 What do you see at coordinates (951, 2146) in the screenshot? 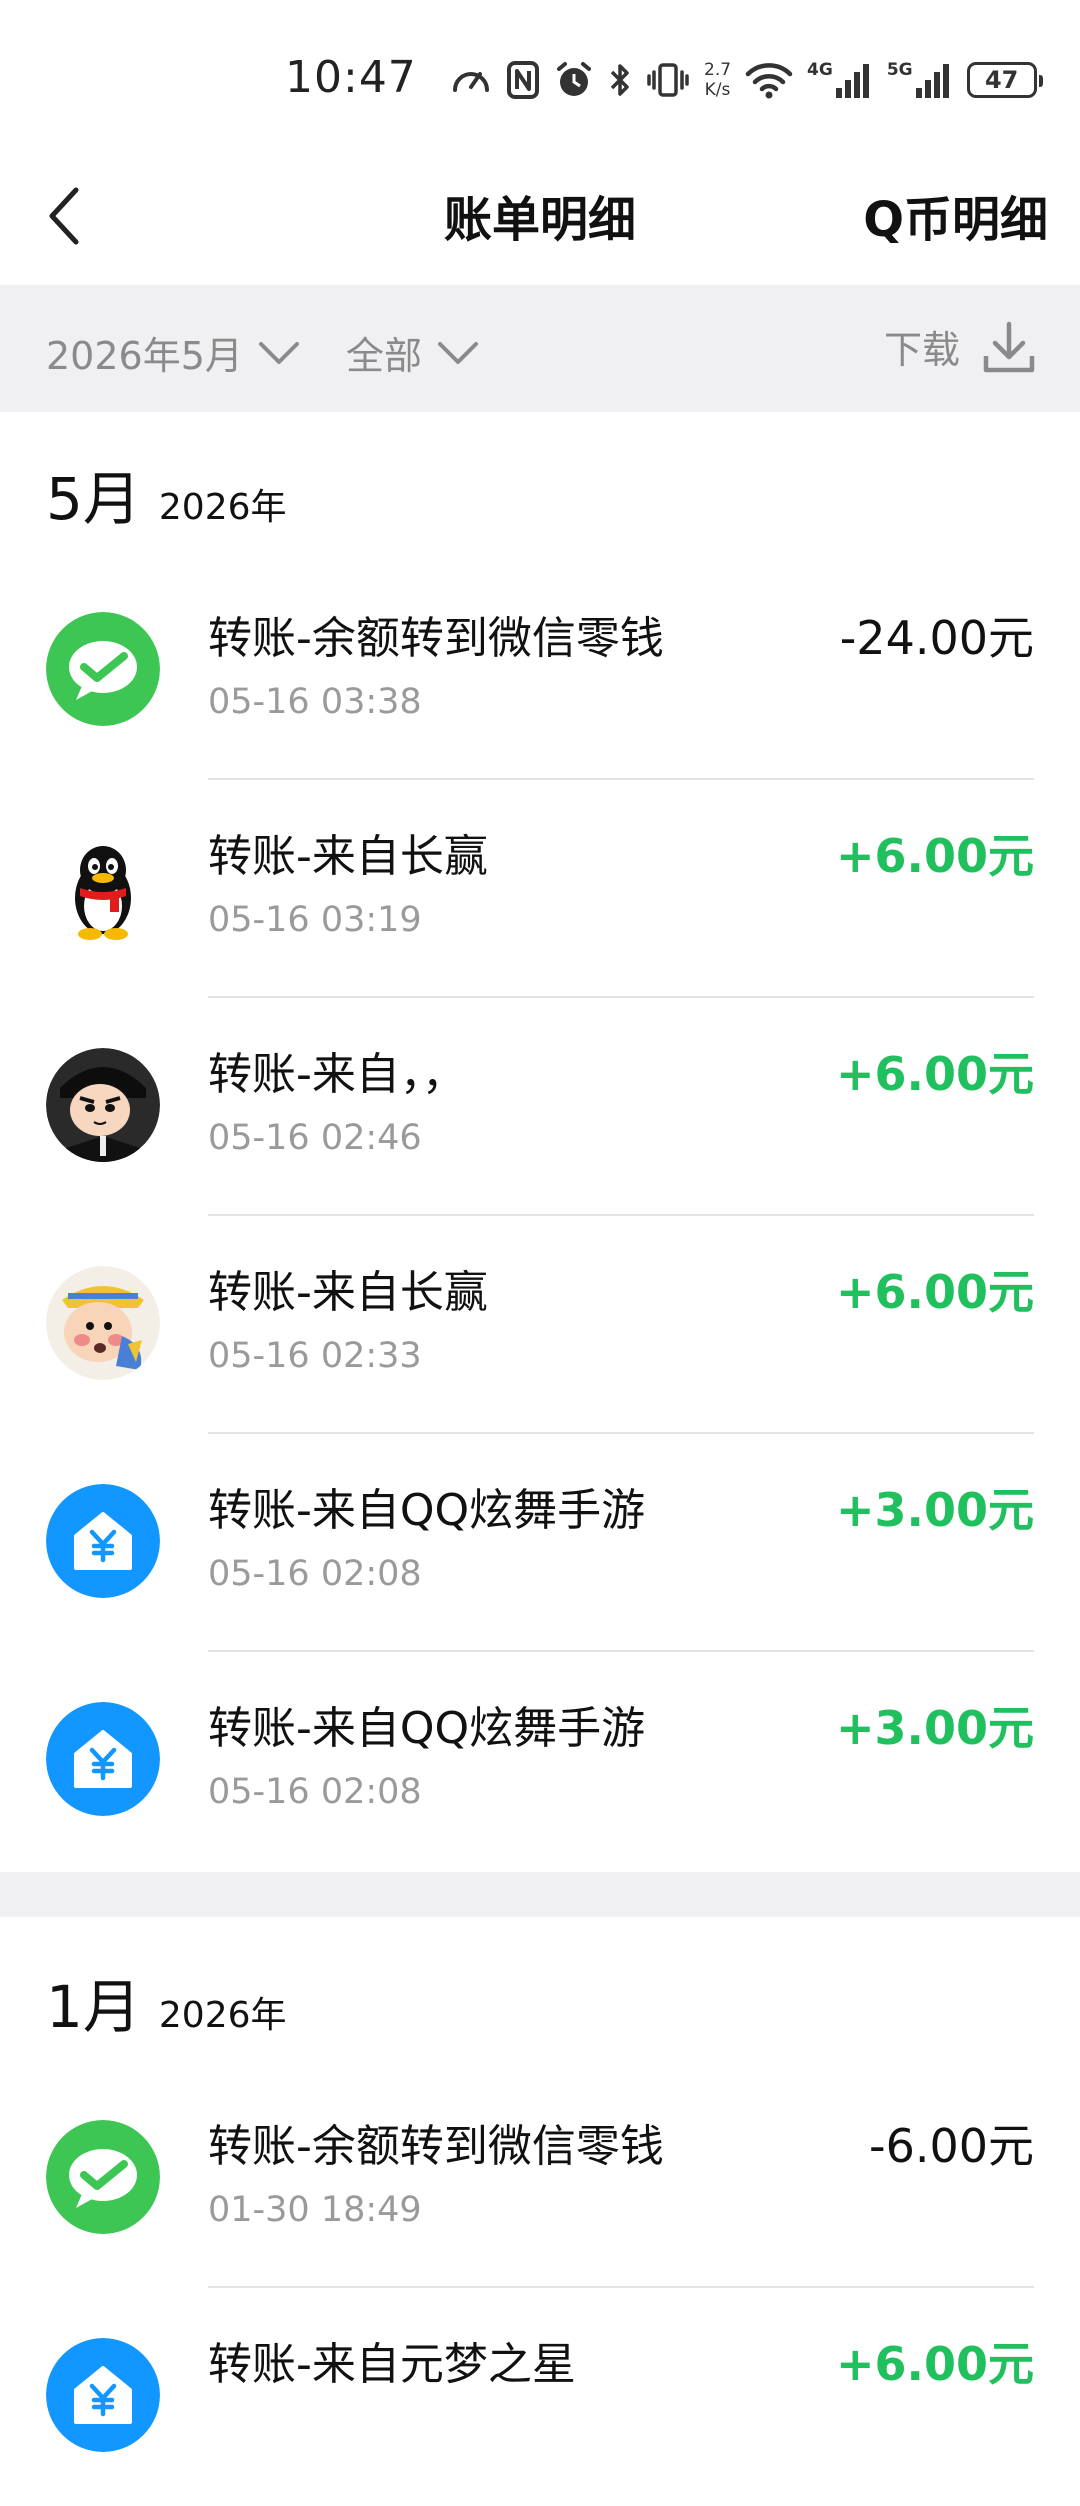
I see `transaction-amount: -6.00元` at bounding box center [951, 2146].